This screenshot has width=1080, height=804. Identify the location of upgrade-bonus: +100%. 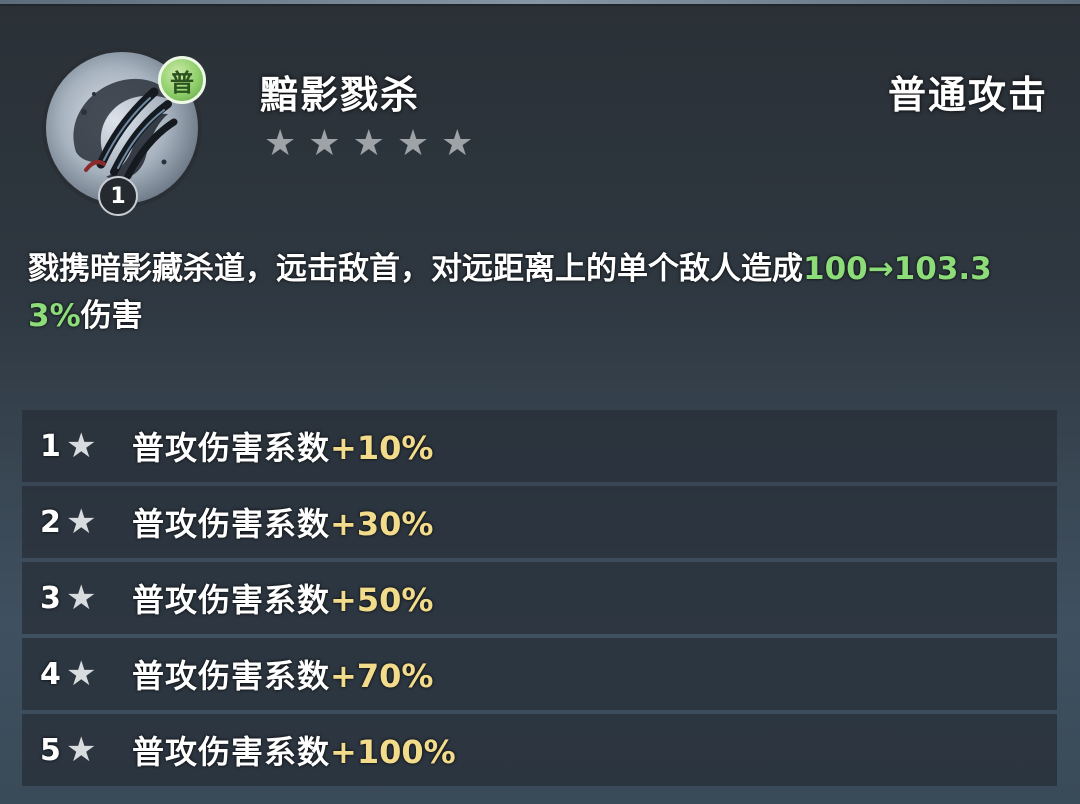
(393, 752).